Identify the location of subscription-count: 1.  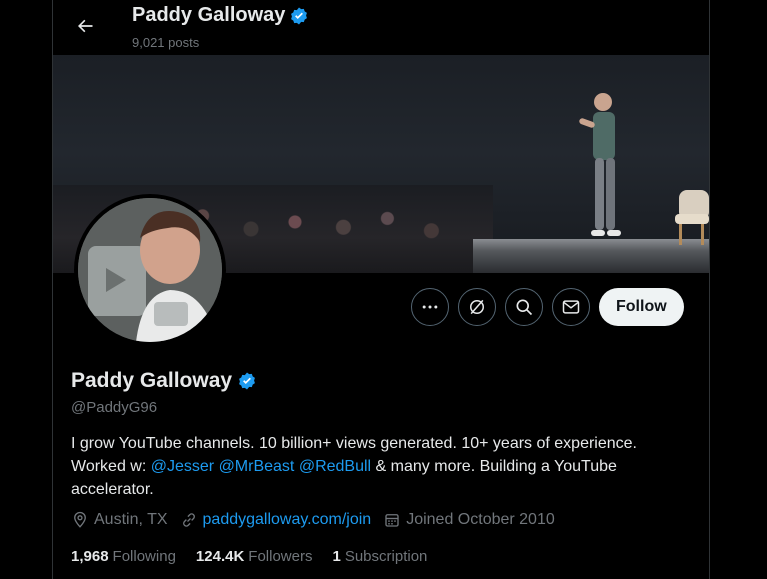
(336, 556).